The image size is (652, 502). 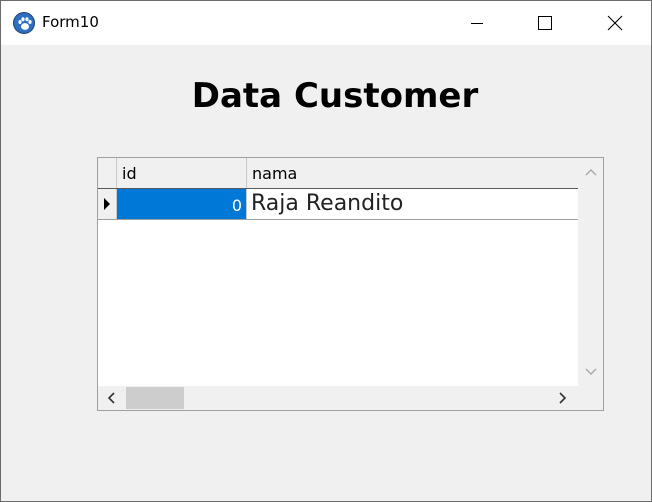 I want to click on scrollbar-corner, so click(x=590, y=398).